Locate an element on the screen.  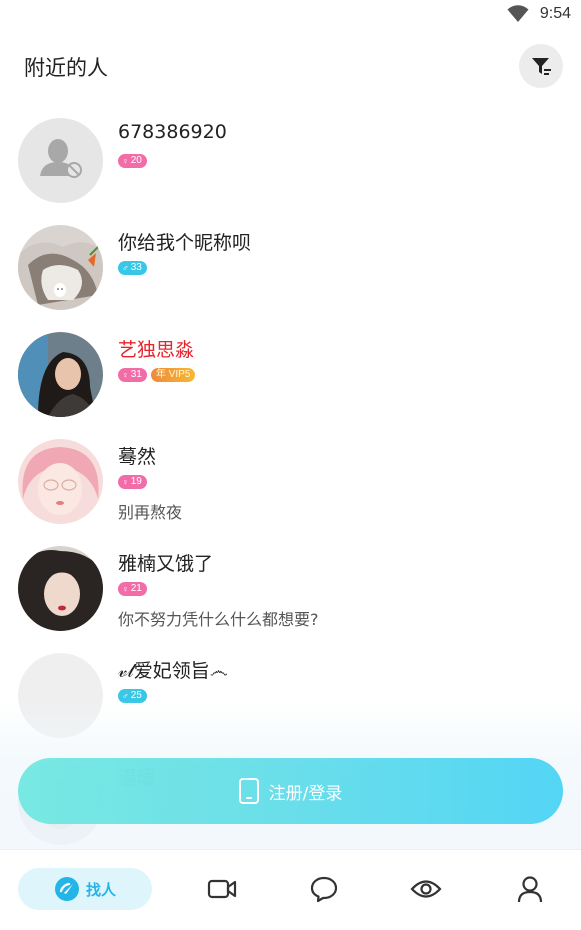
filter-icon is located at coordinates (541, 66).